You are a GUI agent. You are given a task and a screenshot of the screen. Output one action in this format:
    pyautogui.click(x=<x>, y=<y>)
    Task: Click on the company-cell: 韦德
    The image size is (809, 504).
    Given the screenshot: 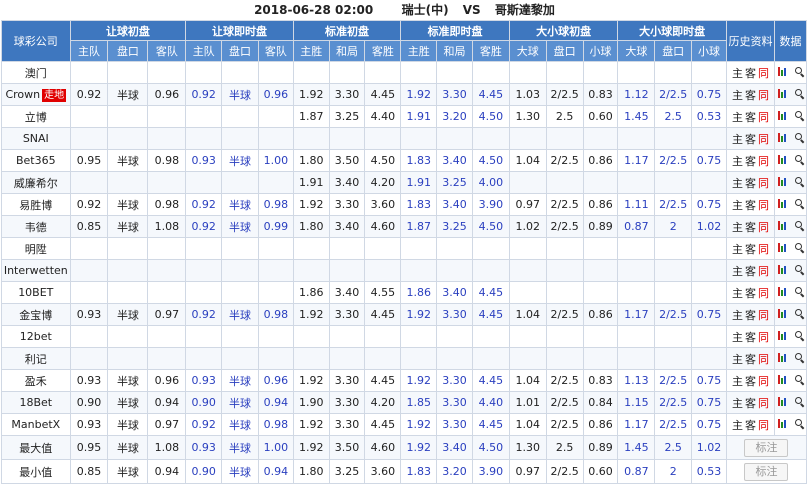 What is the action you would take?
    pyautogui.click(x=36, y=226)
    